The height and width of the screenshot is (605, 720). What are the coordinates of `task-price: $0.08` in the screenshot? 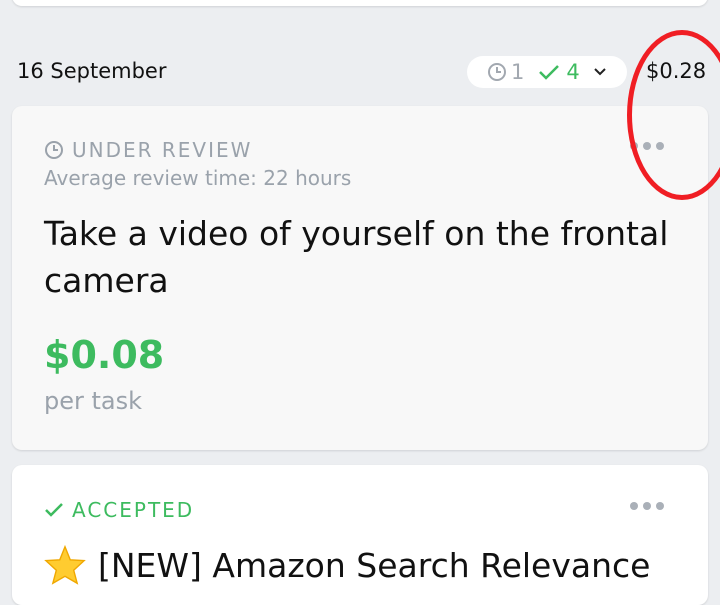 It's located at (104, 355).